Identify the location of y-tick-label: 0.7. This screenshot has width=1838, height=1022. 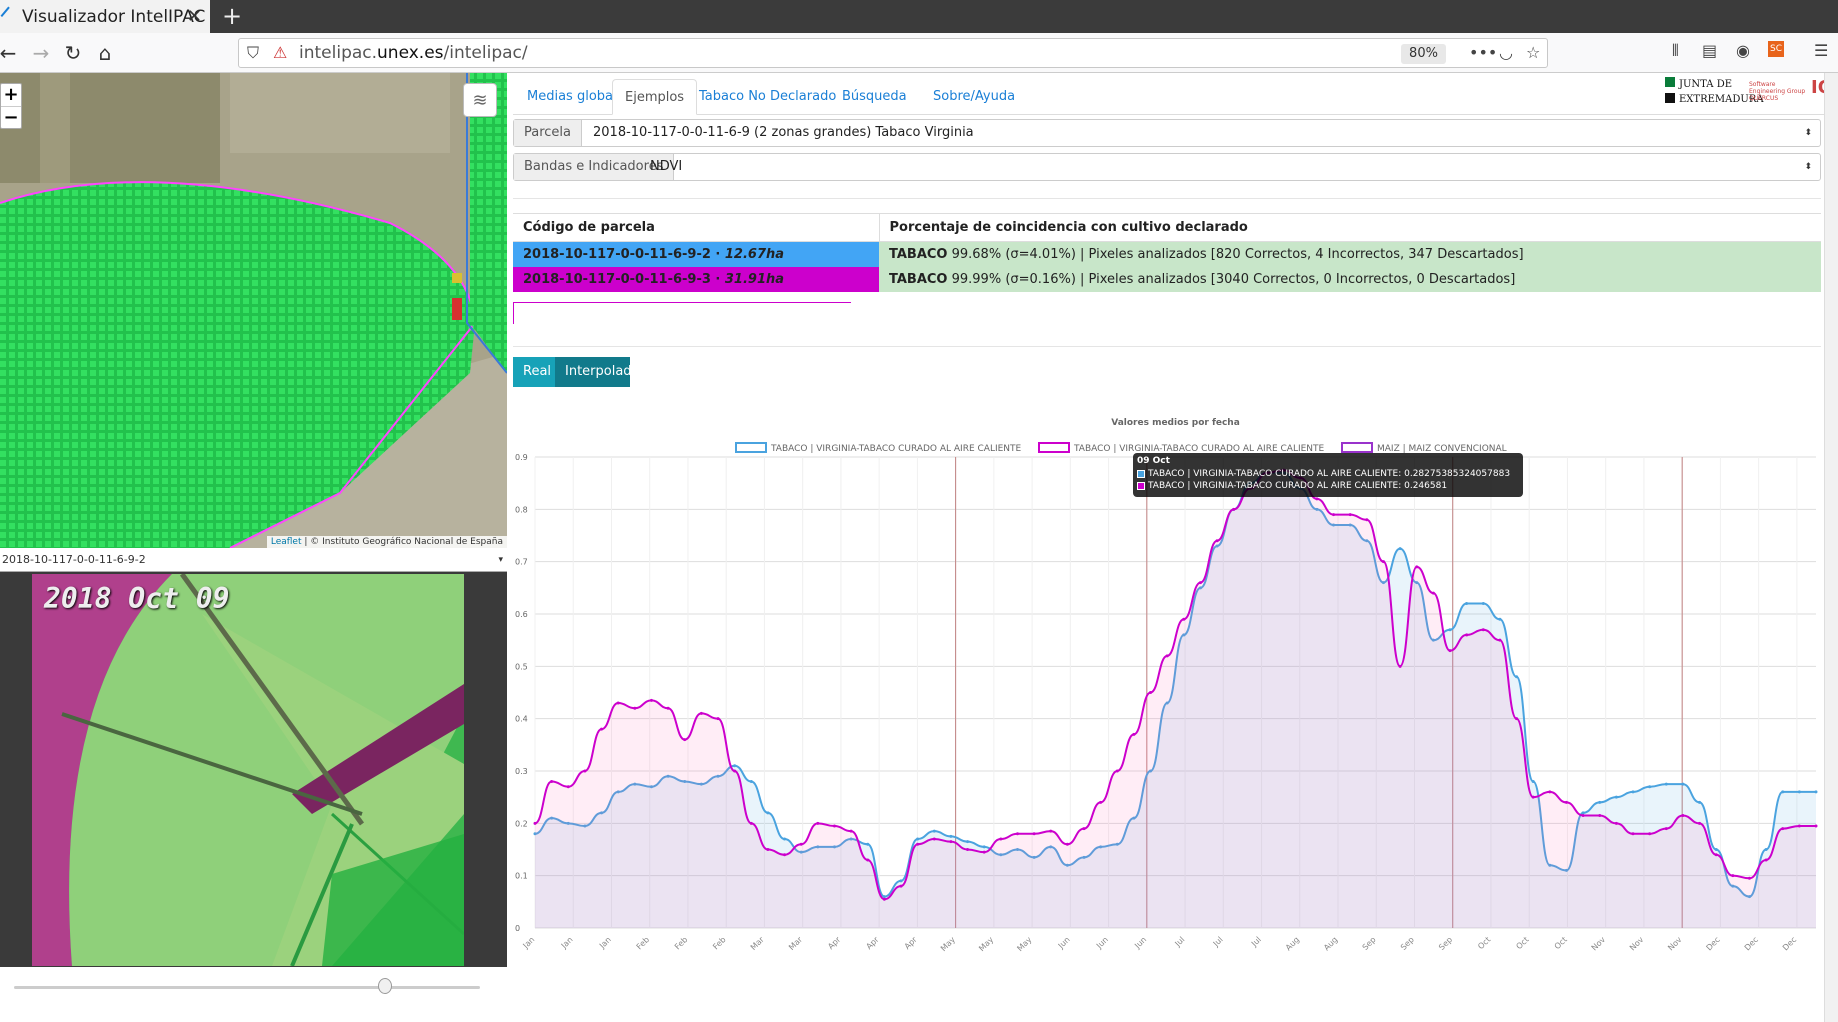
(521, 562).